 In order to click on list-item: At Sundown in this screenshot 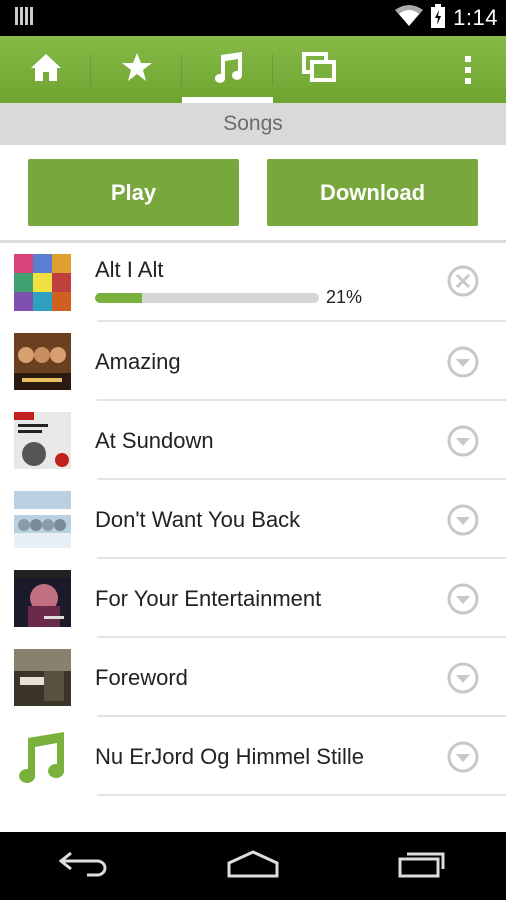, I will do `click(253, 440)`.